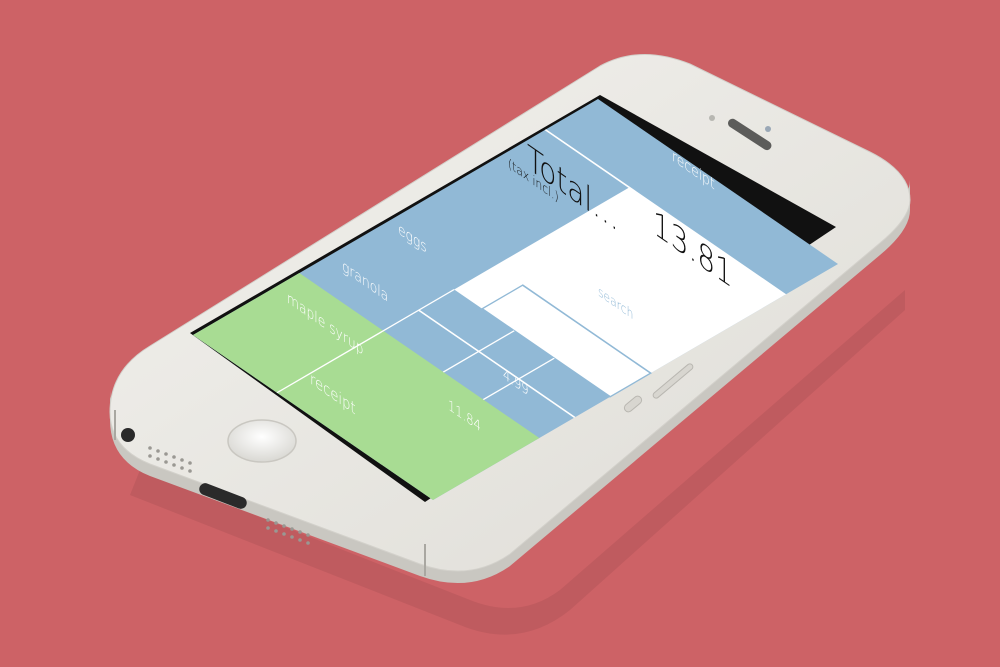 Image resolution: width=1000 pixels, height=667 pixels. Describe the element at coordinates (262, 441) in the screenshot. I see `home-button` at that location.